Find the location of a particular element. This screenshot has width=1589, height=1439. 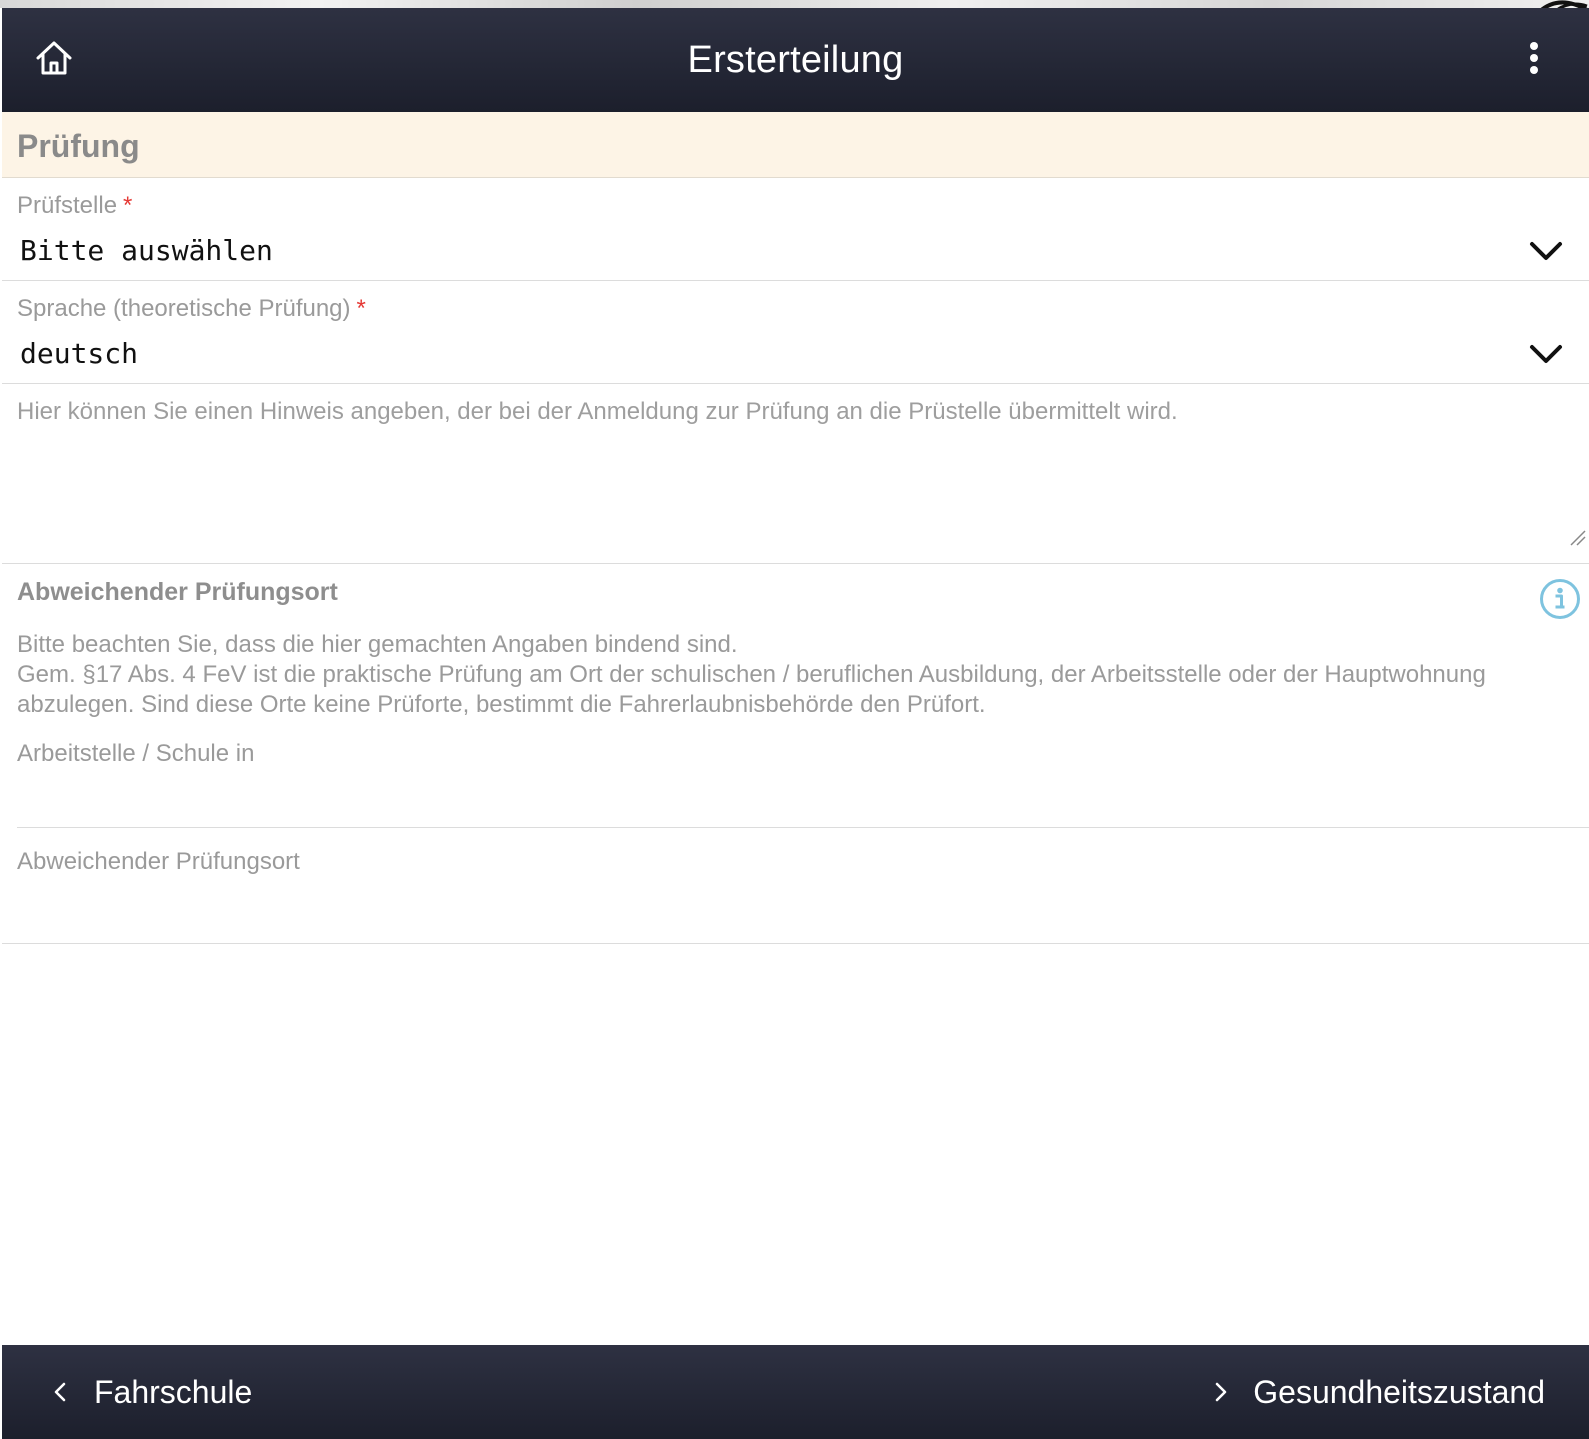

app-header: Ersterteilung is located at coordinates (795, 60).